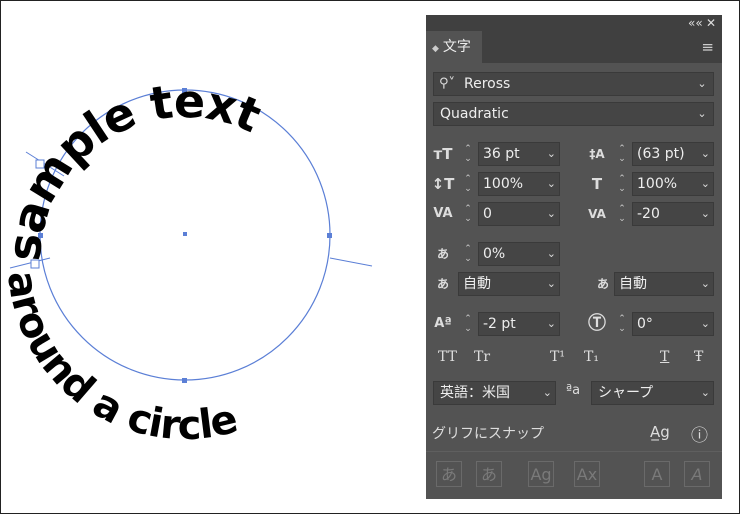  Describe the element at coordinates (602, 284) in the screenshot. I see `aki-right-icon: あ` at that location.